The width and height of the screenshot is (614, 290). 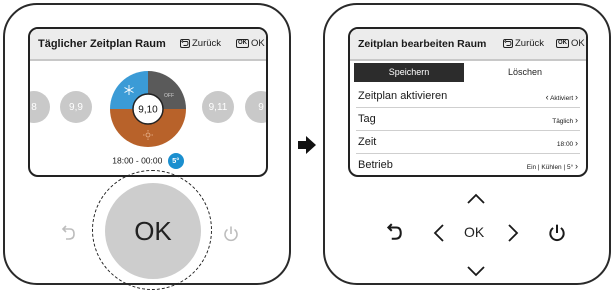 What do you see at coordinates (169, 96) in the screenshot?
I see `ring-off-label: OFF` at bounding box center [169, 96].